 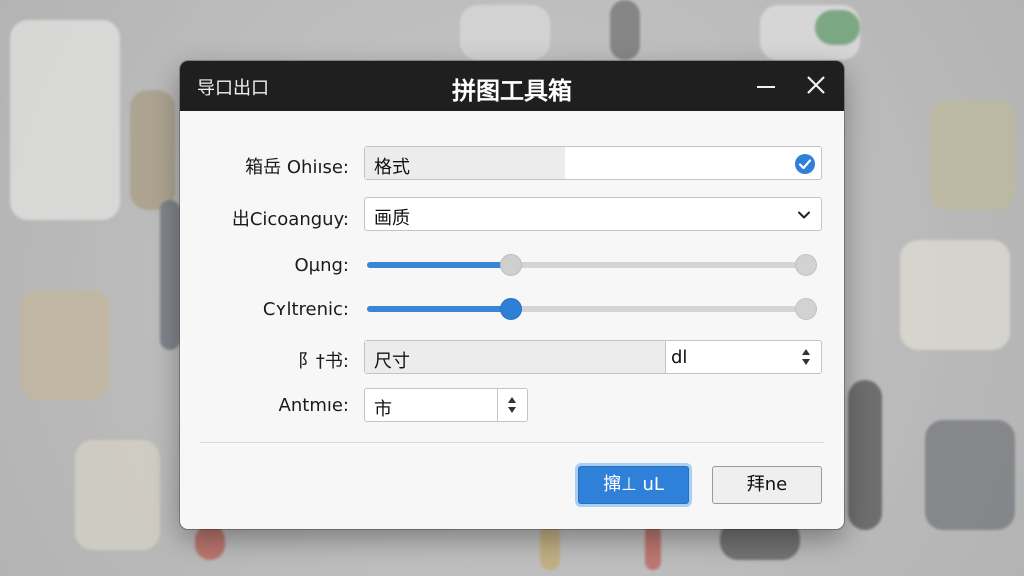 I want to click on dialog-title: 拼图工具箱, so click(x=512, y=91).